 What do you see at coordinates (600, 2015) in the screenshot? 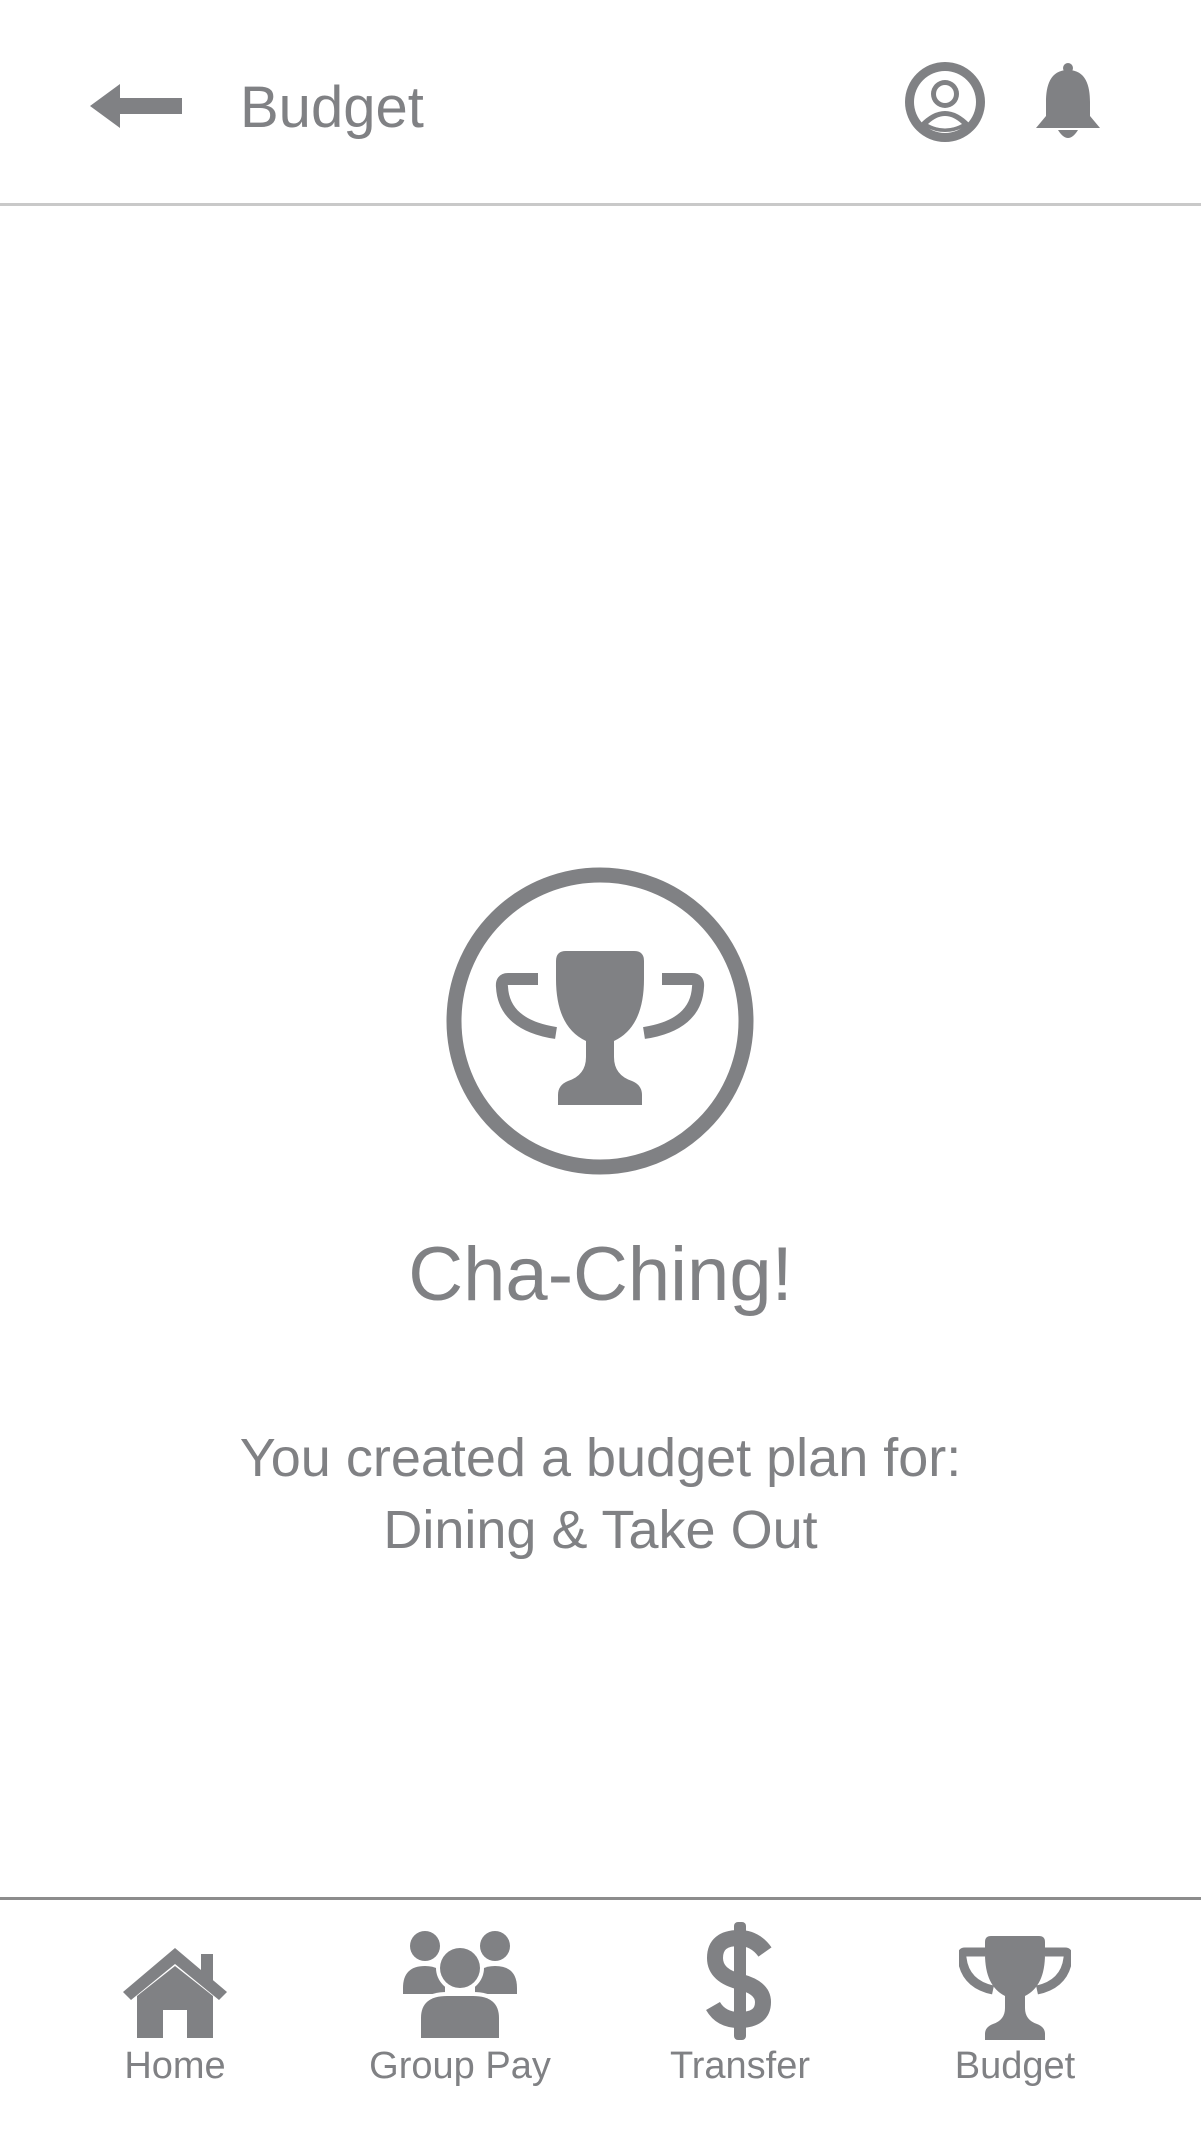
I see `bottom-nav: Home Group Pay Transfer Budget` at bounding box center [600, 2015].